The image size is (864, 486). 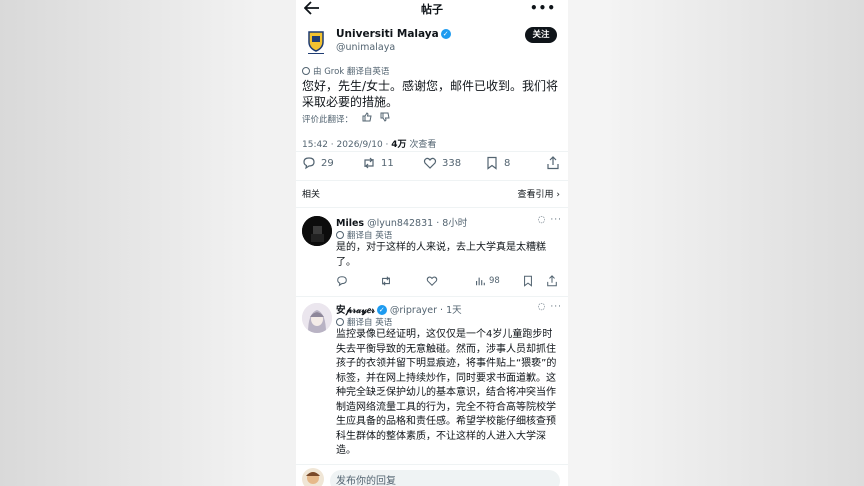 I want to click on reply-actions: 98, so click(x=448, y=282).